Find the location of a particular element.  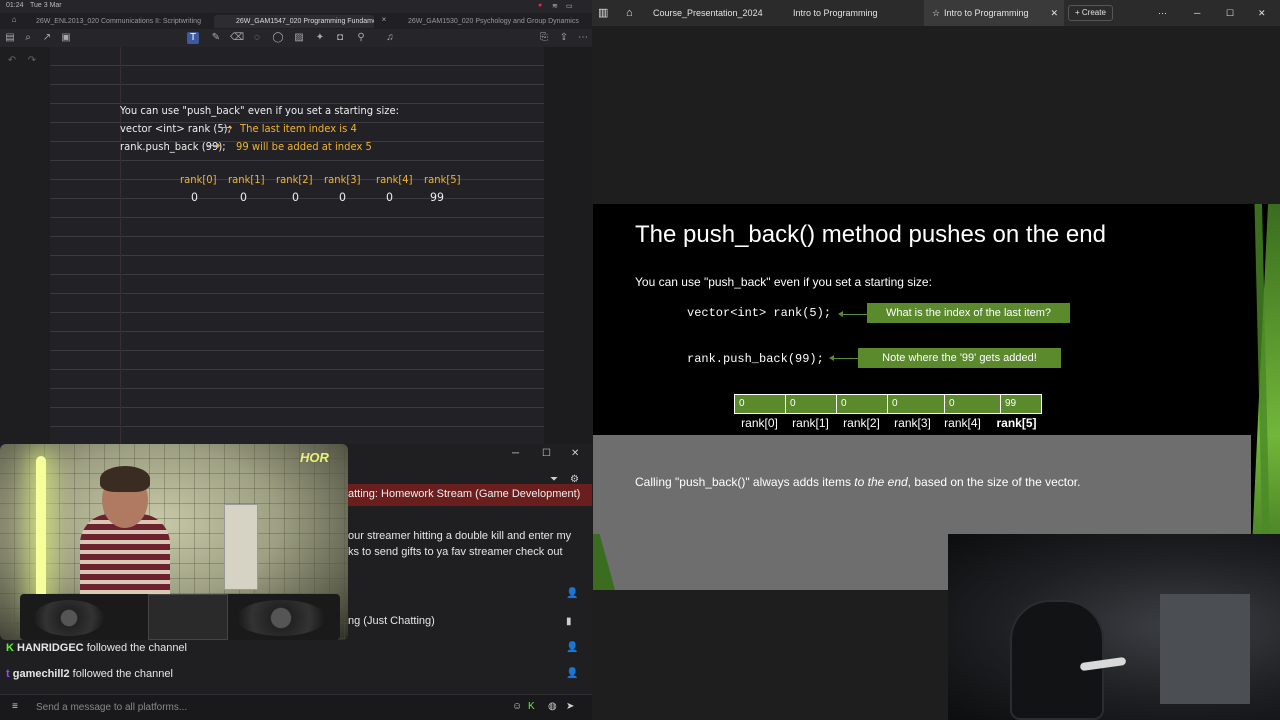

note-rank-value: 99 is located at coordinates (437, 197).